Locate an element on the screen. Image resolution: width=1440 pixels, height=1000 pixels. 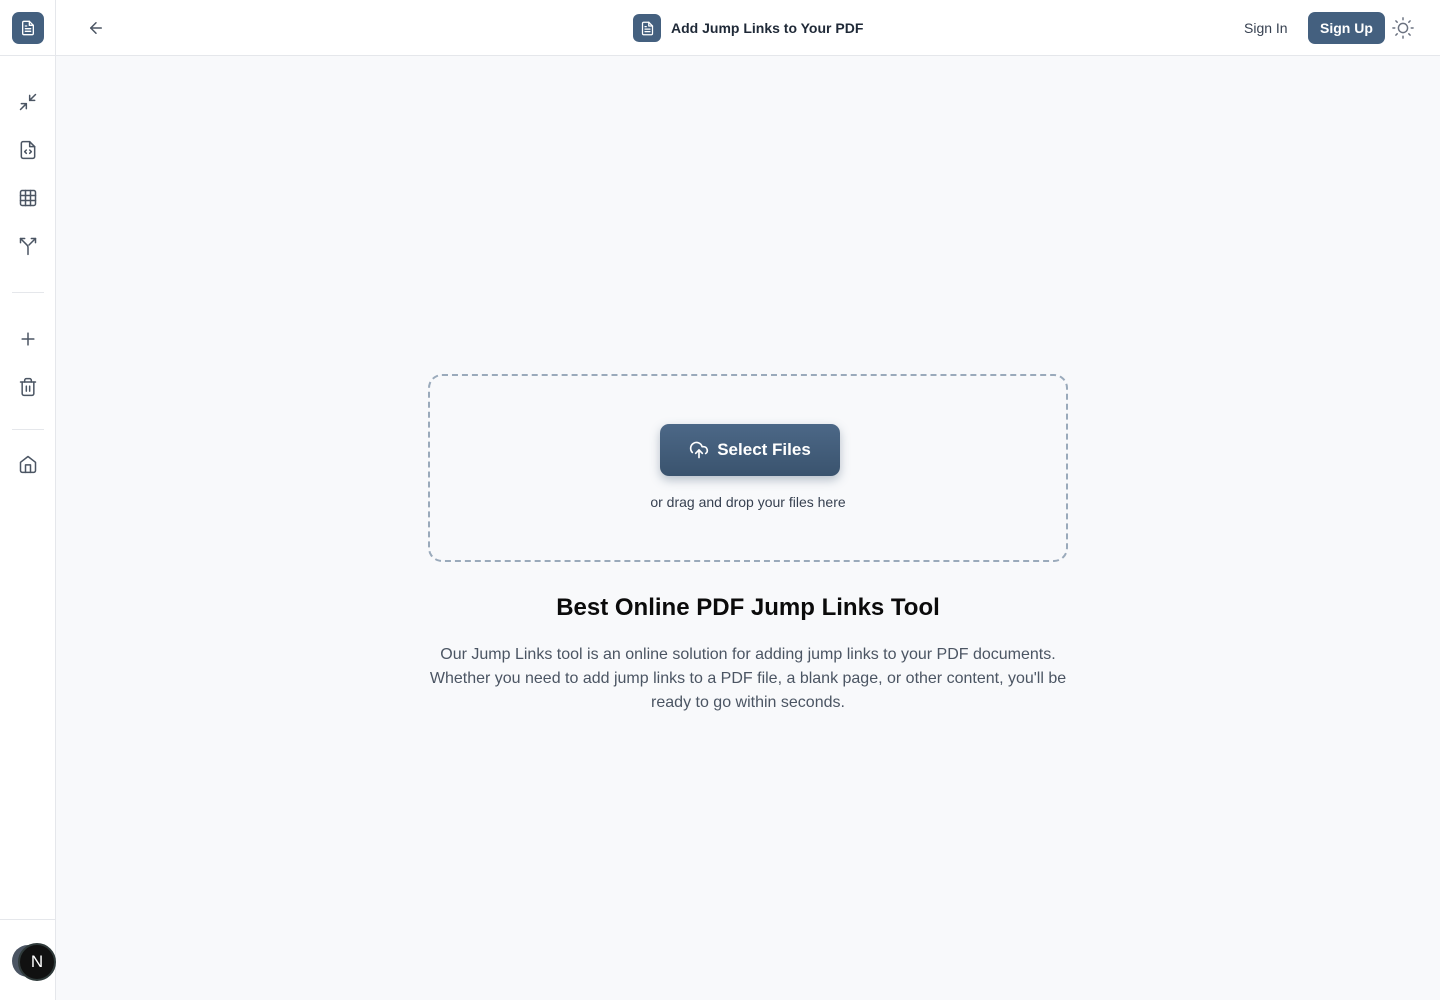
sidebar-item-compress is located at coordinates (28, 102).